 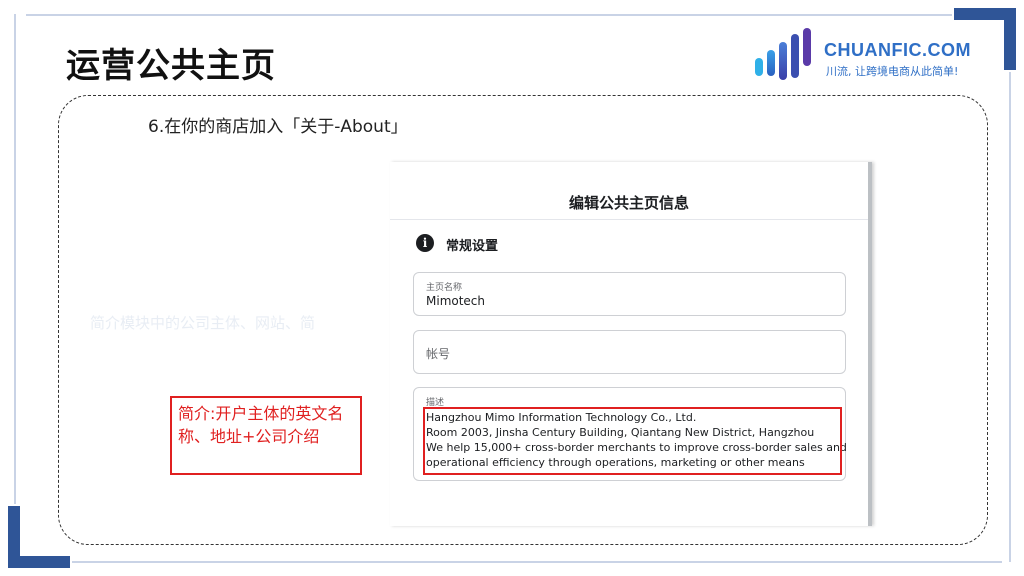 What do you see at coordinates (783, 54) in the screenshot?
I see `bar-chart-logo-icon` at bounding box center [783, 54].